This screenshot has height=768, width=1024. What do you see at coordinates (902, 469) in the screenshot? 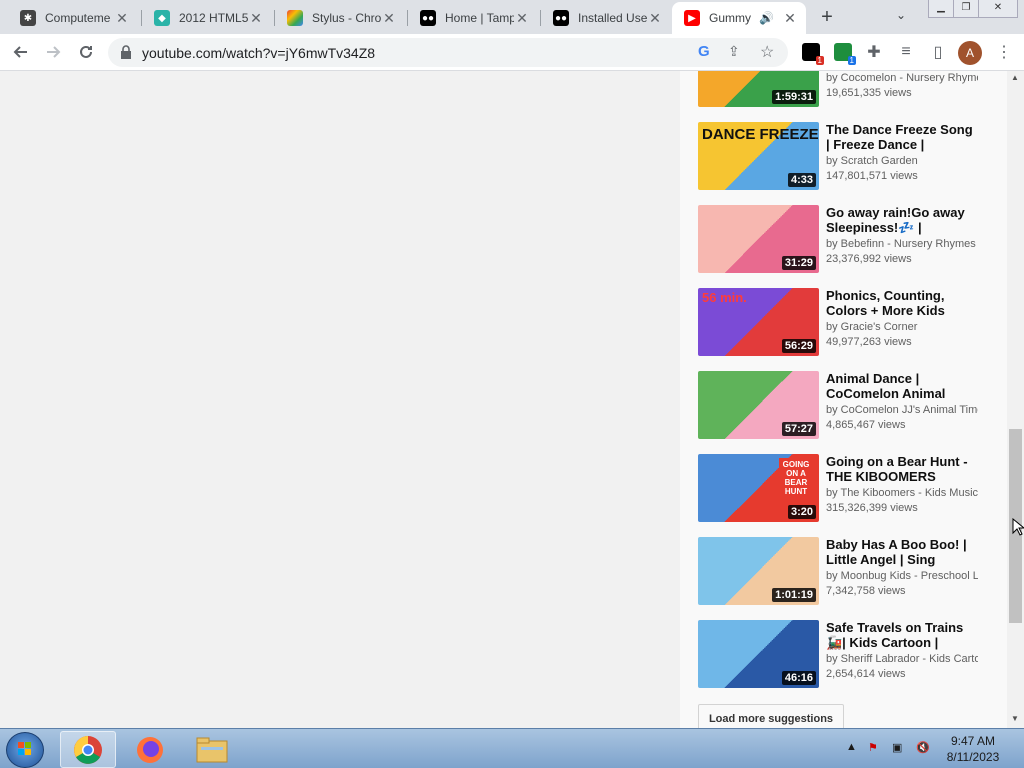
I see `video-title: Going on a Bear Hunt - THE KIBOOMERS` at bounding box center [902, 469].